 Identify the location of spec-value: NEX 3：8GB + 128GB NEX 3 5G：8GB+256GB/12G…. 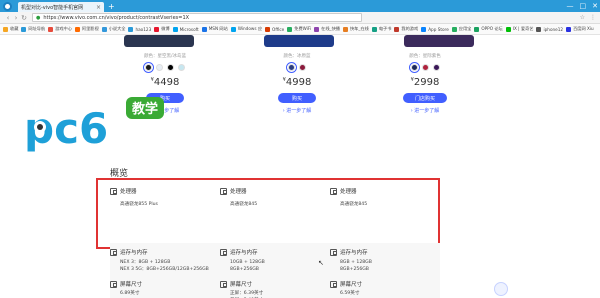
(164, 266).